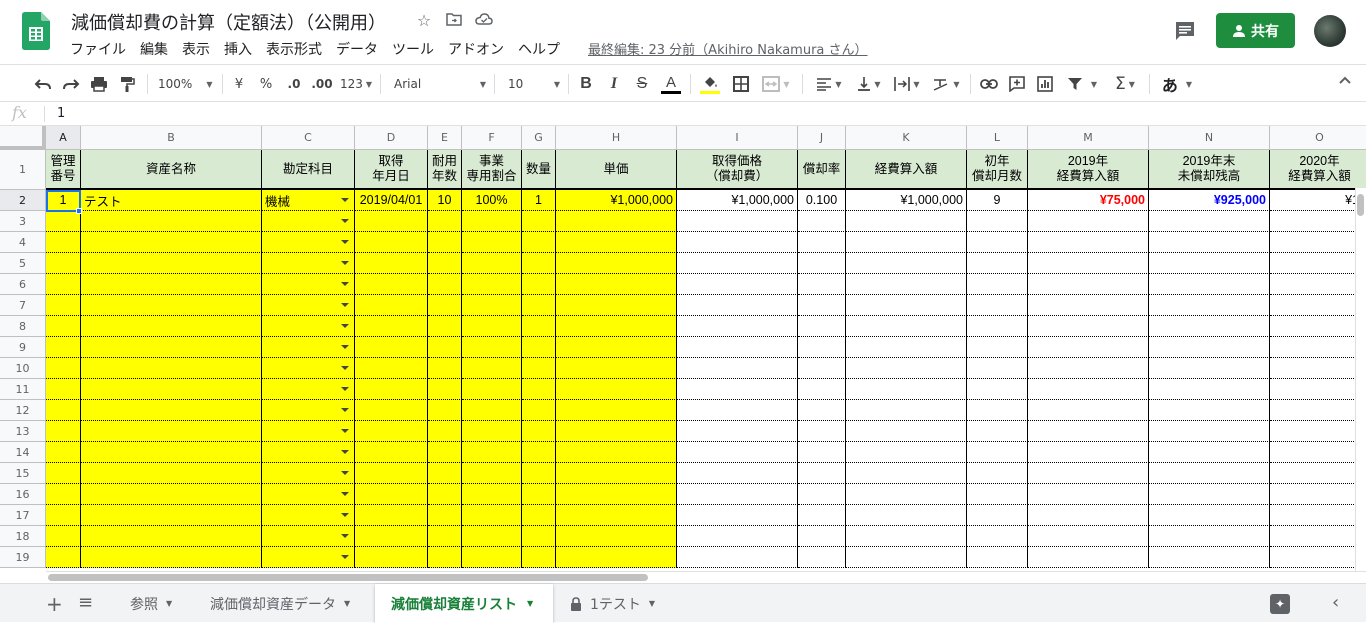 The image size is (1366, 623). I want to click on row-header: 16, so click(23, 494).